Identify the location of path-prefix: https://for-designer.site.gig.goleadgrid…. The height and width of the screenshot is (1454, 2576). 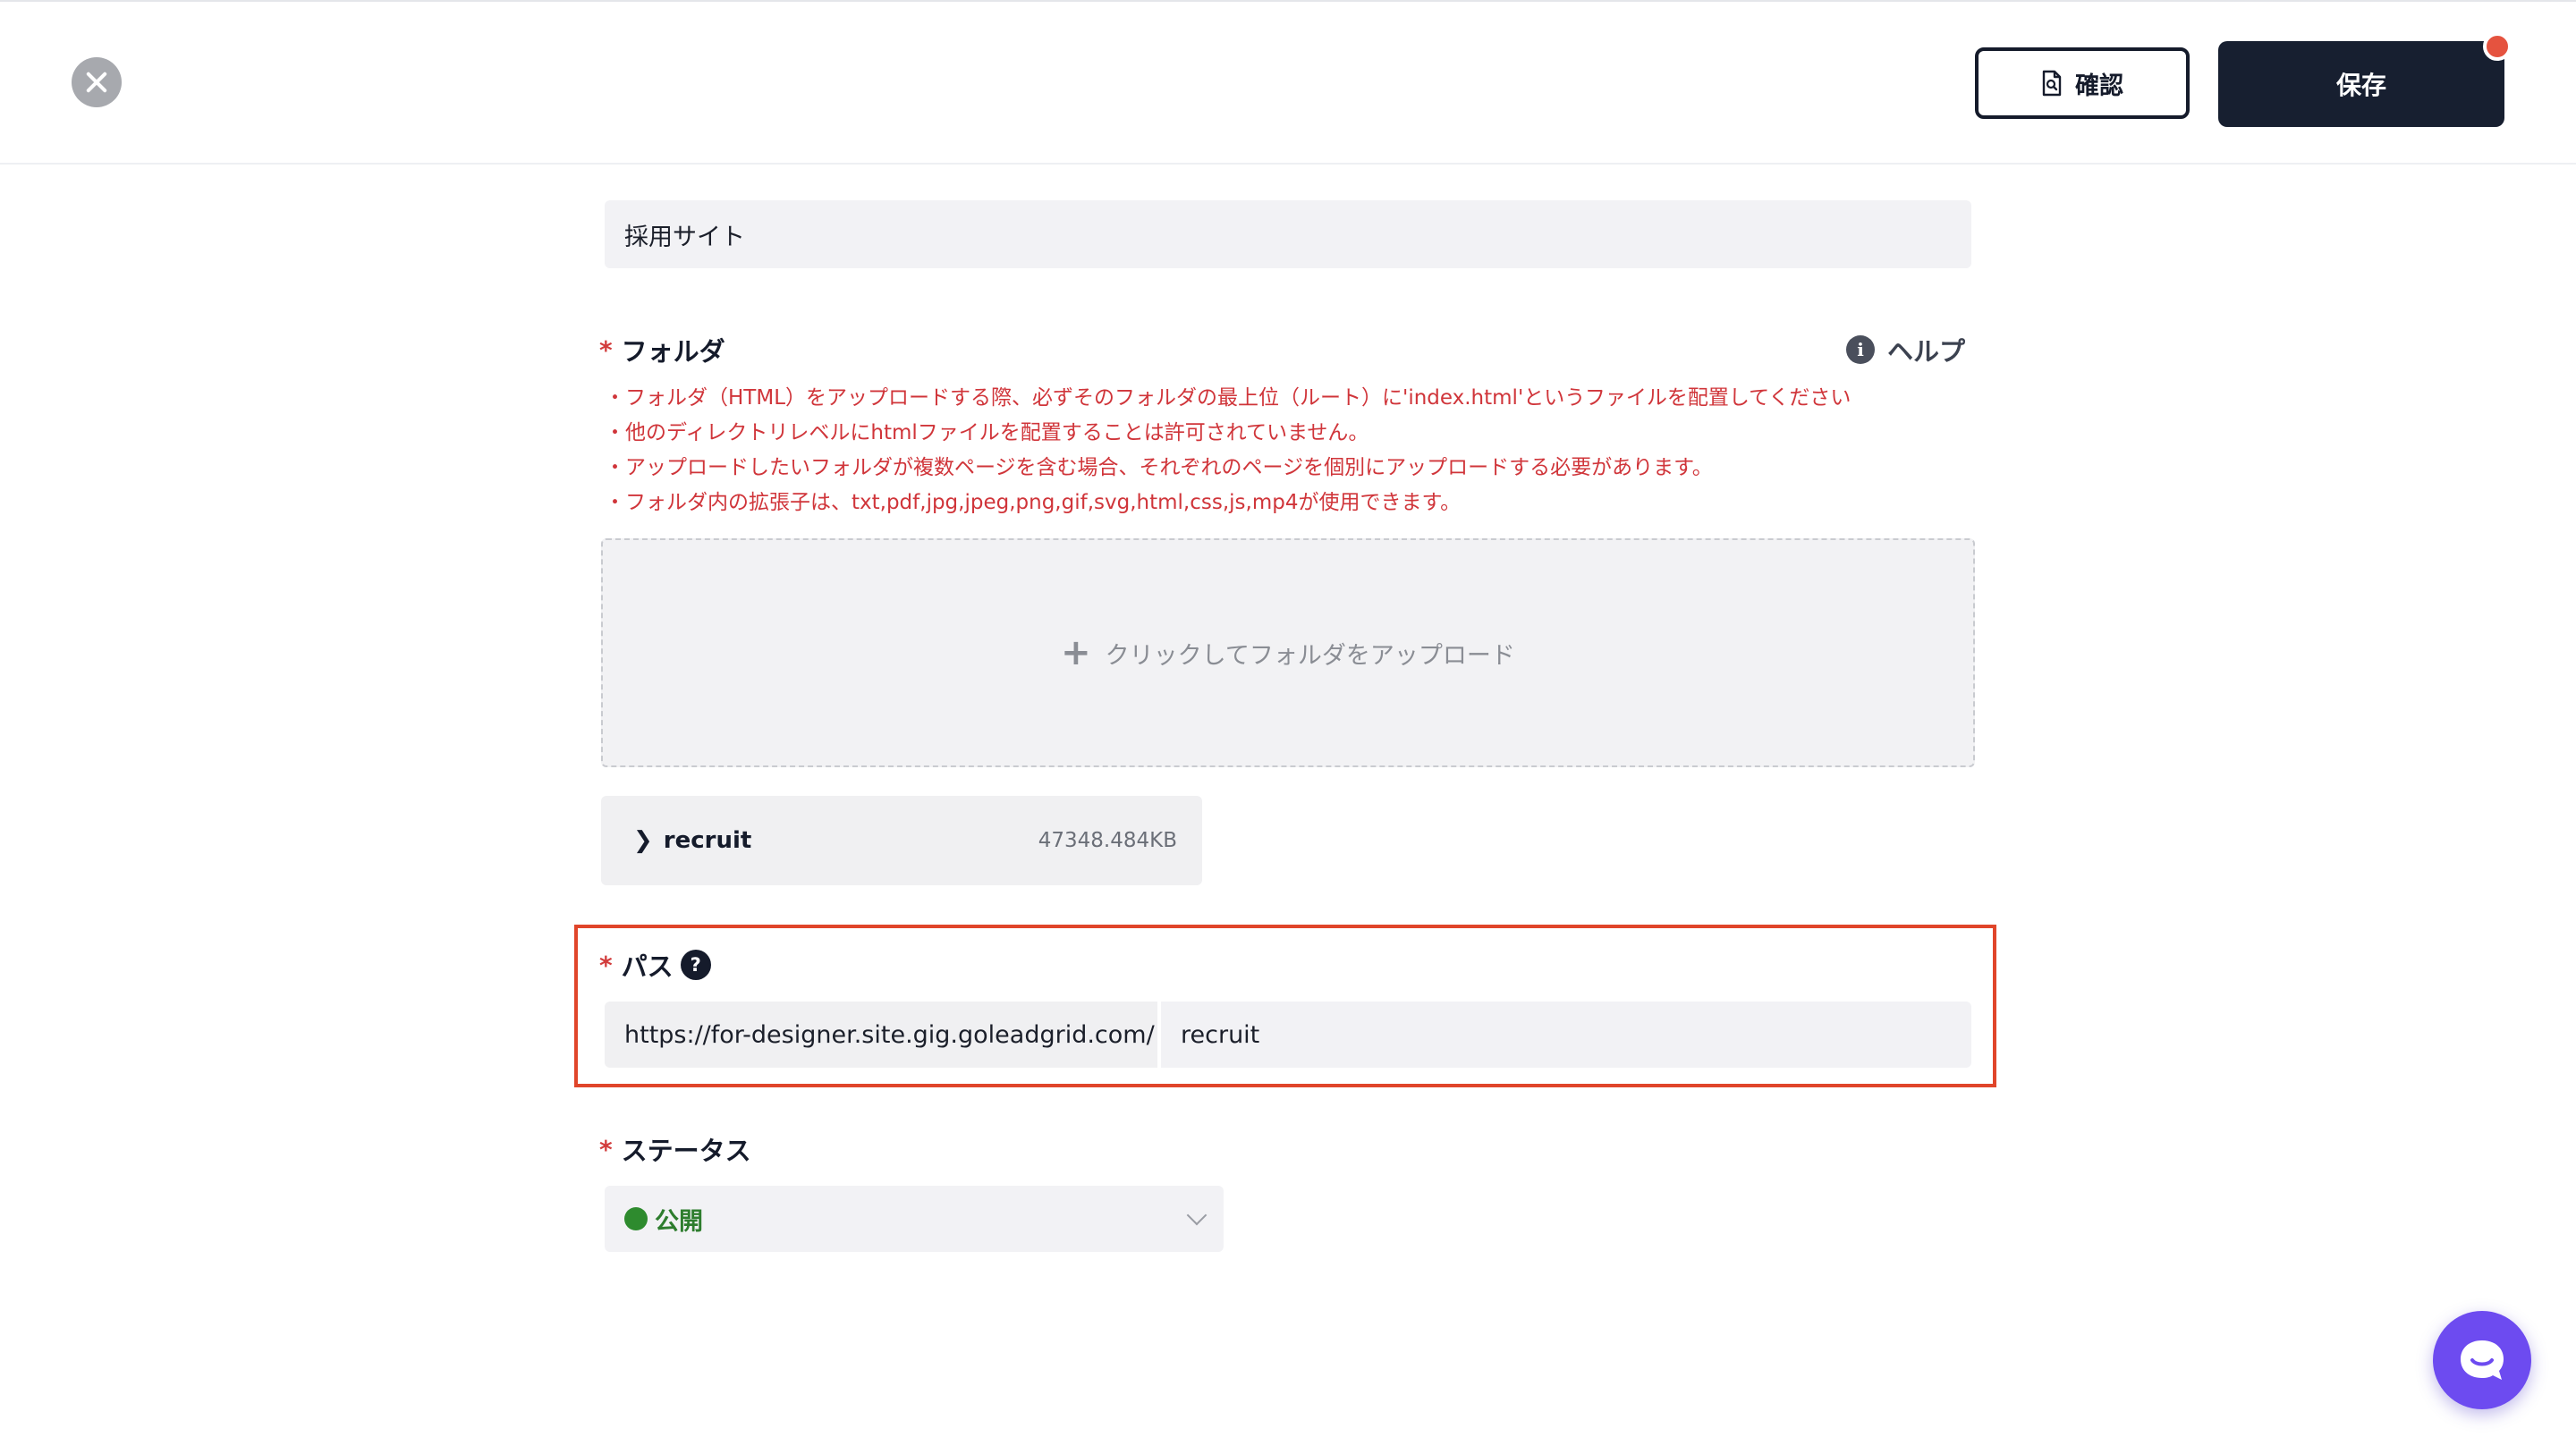
(881, 1035).